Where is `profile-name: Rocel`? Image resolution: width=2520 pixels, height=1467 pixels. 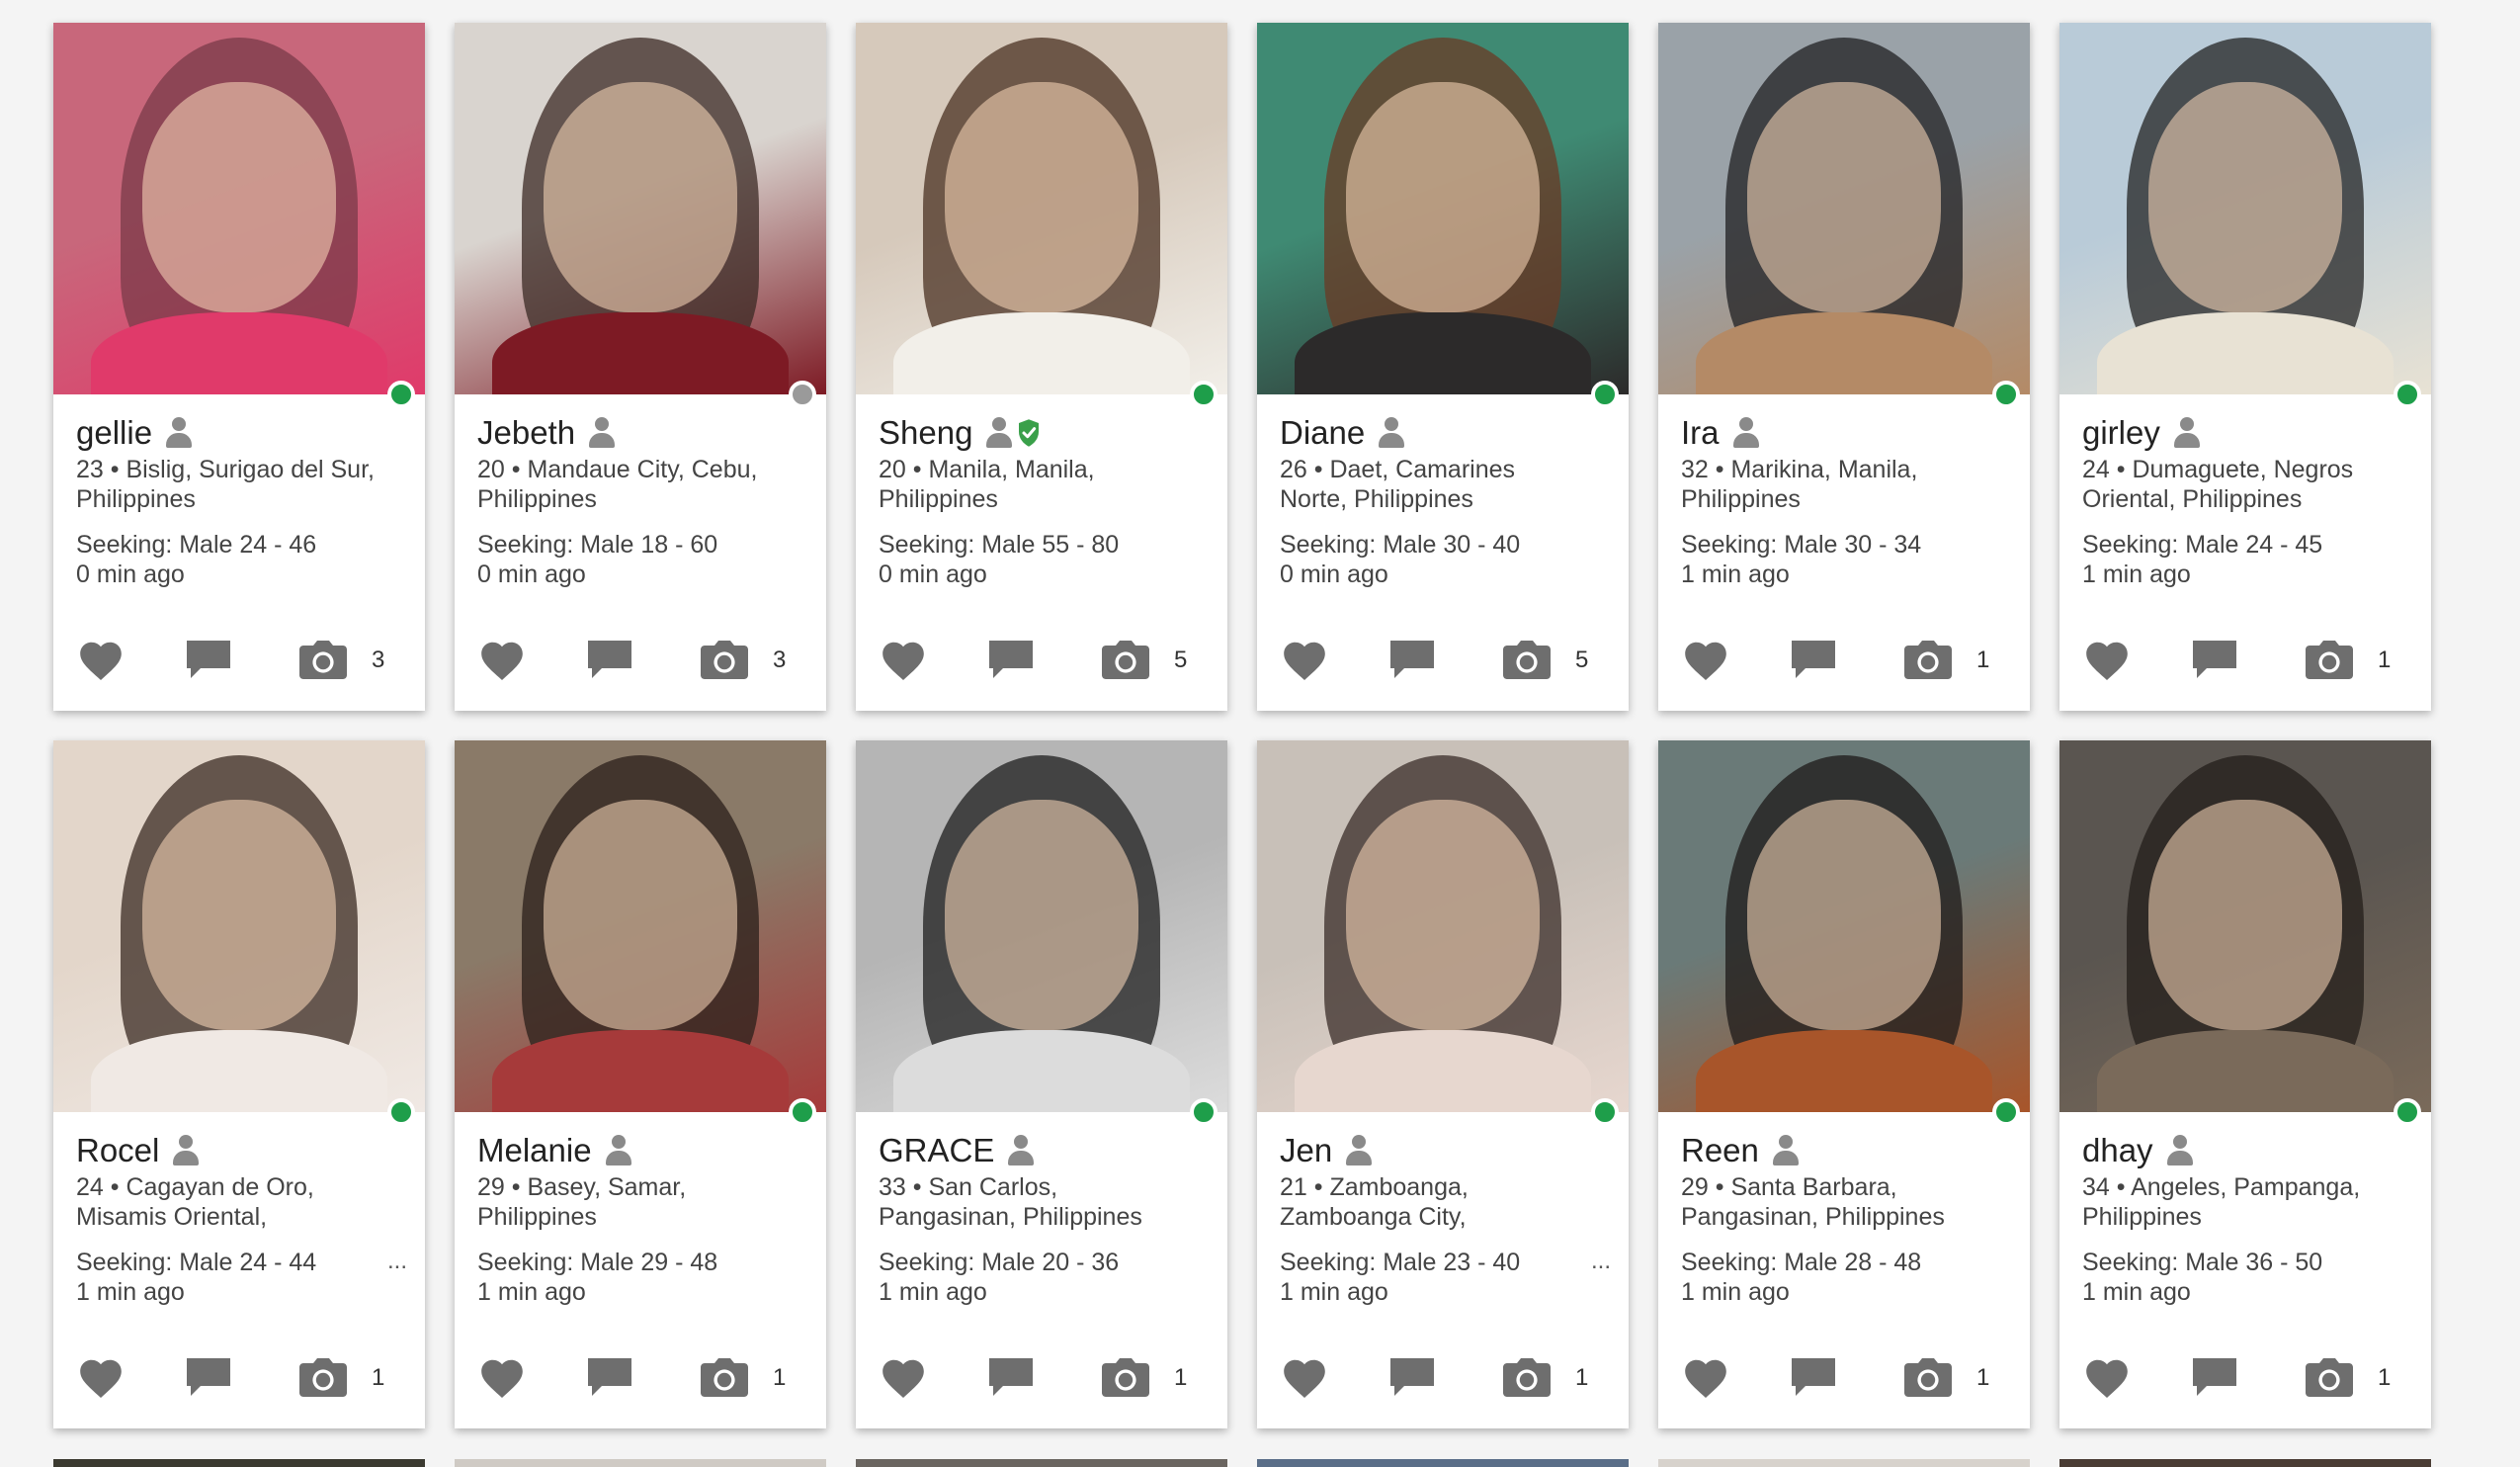
profile-name: Rocel is located at coordinates (117, 1150).